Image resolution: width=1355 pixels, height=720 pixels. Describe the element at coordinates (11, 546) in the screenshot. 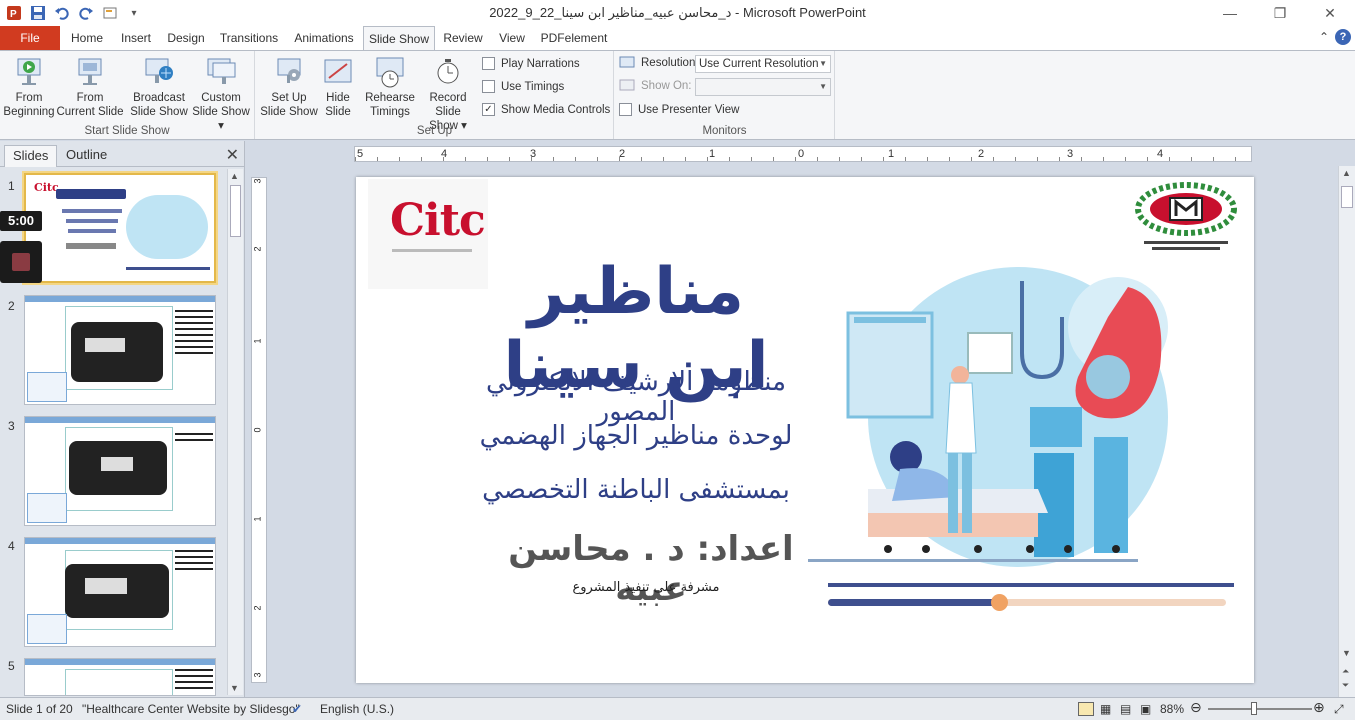

I see `slide-number: 4` at that location.